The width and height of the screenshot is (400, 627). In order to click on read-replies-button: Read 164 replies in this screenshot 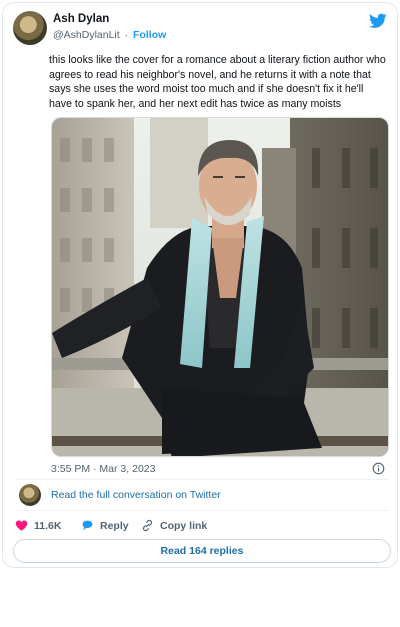, I will do `click(202, 551)`.